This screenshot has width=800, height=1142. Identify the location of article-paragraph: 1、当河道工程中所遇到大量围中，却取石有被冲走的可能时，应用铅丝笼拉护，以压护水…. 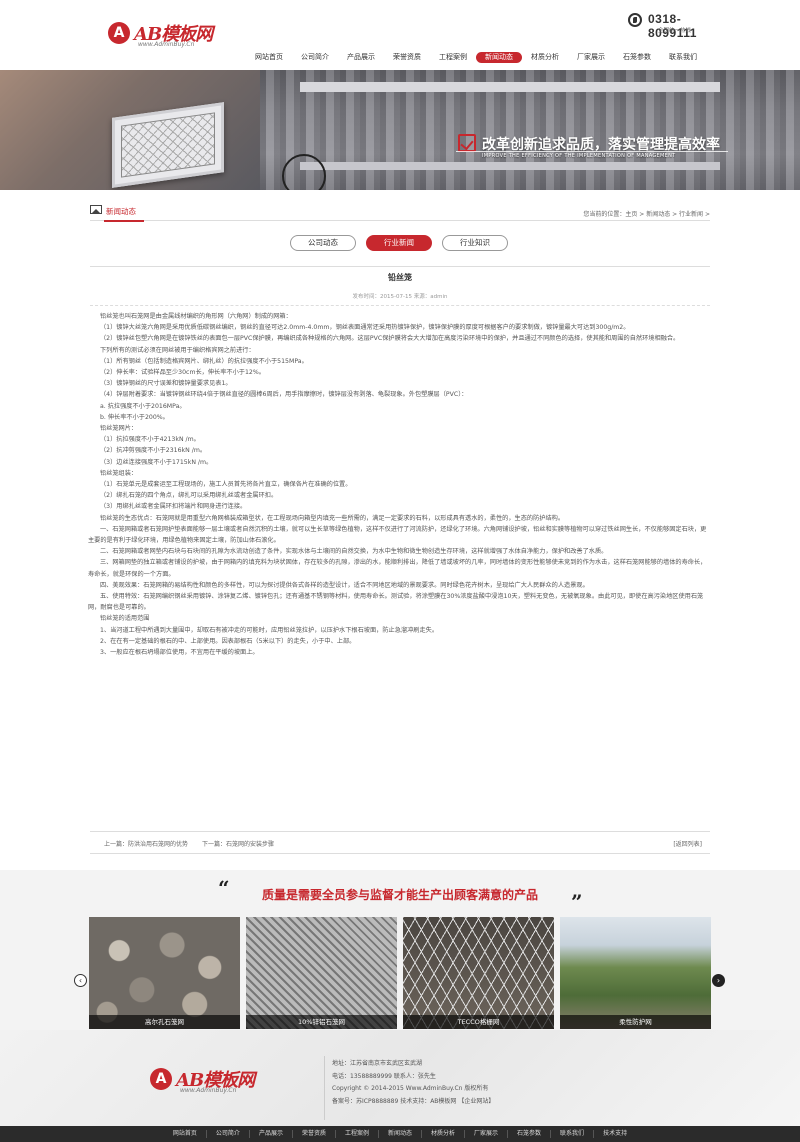
(269, 630).